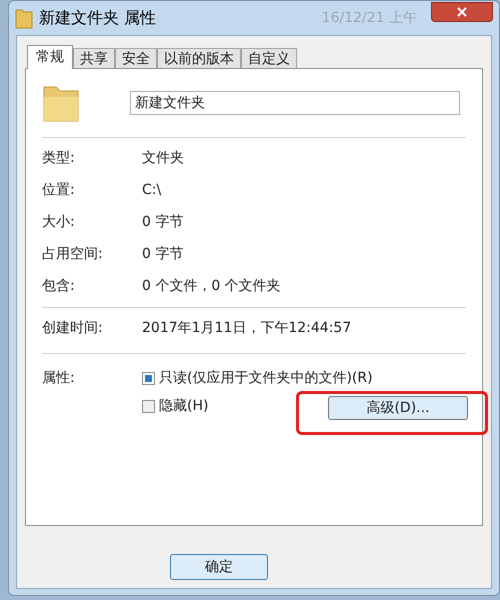  Describe the element at coordinates (59, 286) in the screenshot. I see `field-label: 包含:` at that location.